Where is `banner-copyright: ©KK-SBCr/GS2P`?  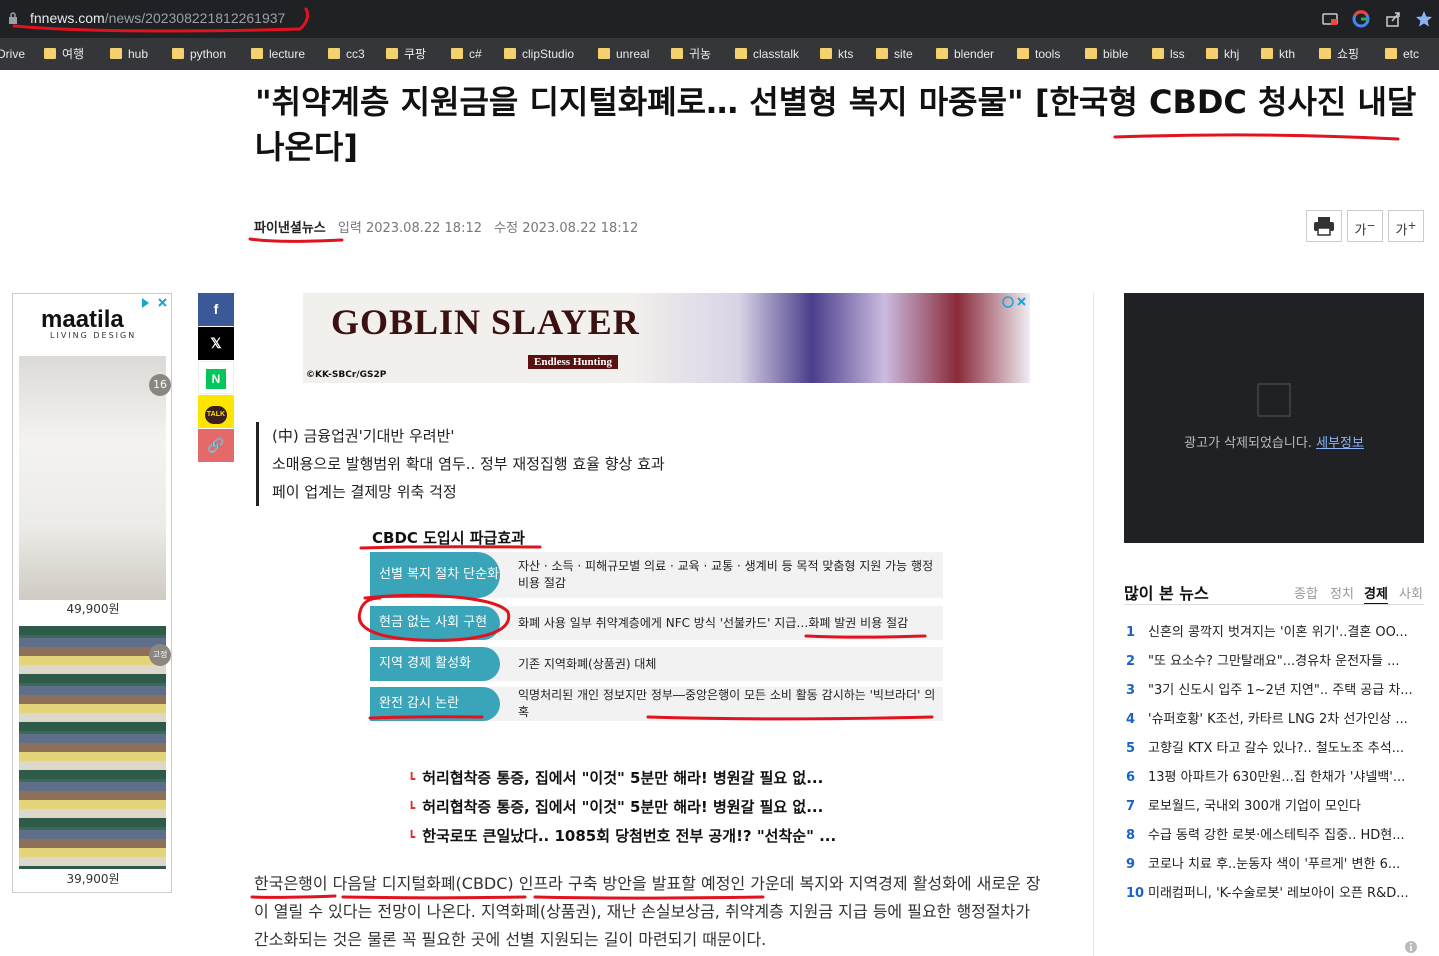
banner-copyright: ©KK-SBCr/GS2P is located at coordinates (346, 375).